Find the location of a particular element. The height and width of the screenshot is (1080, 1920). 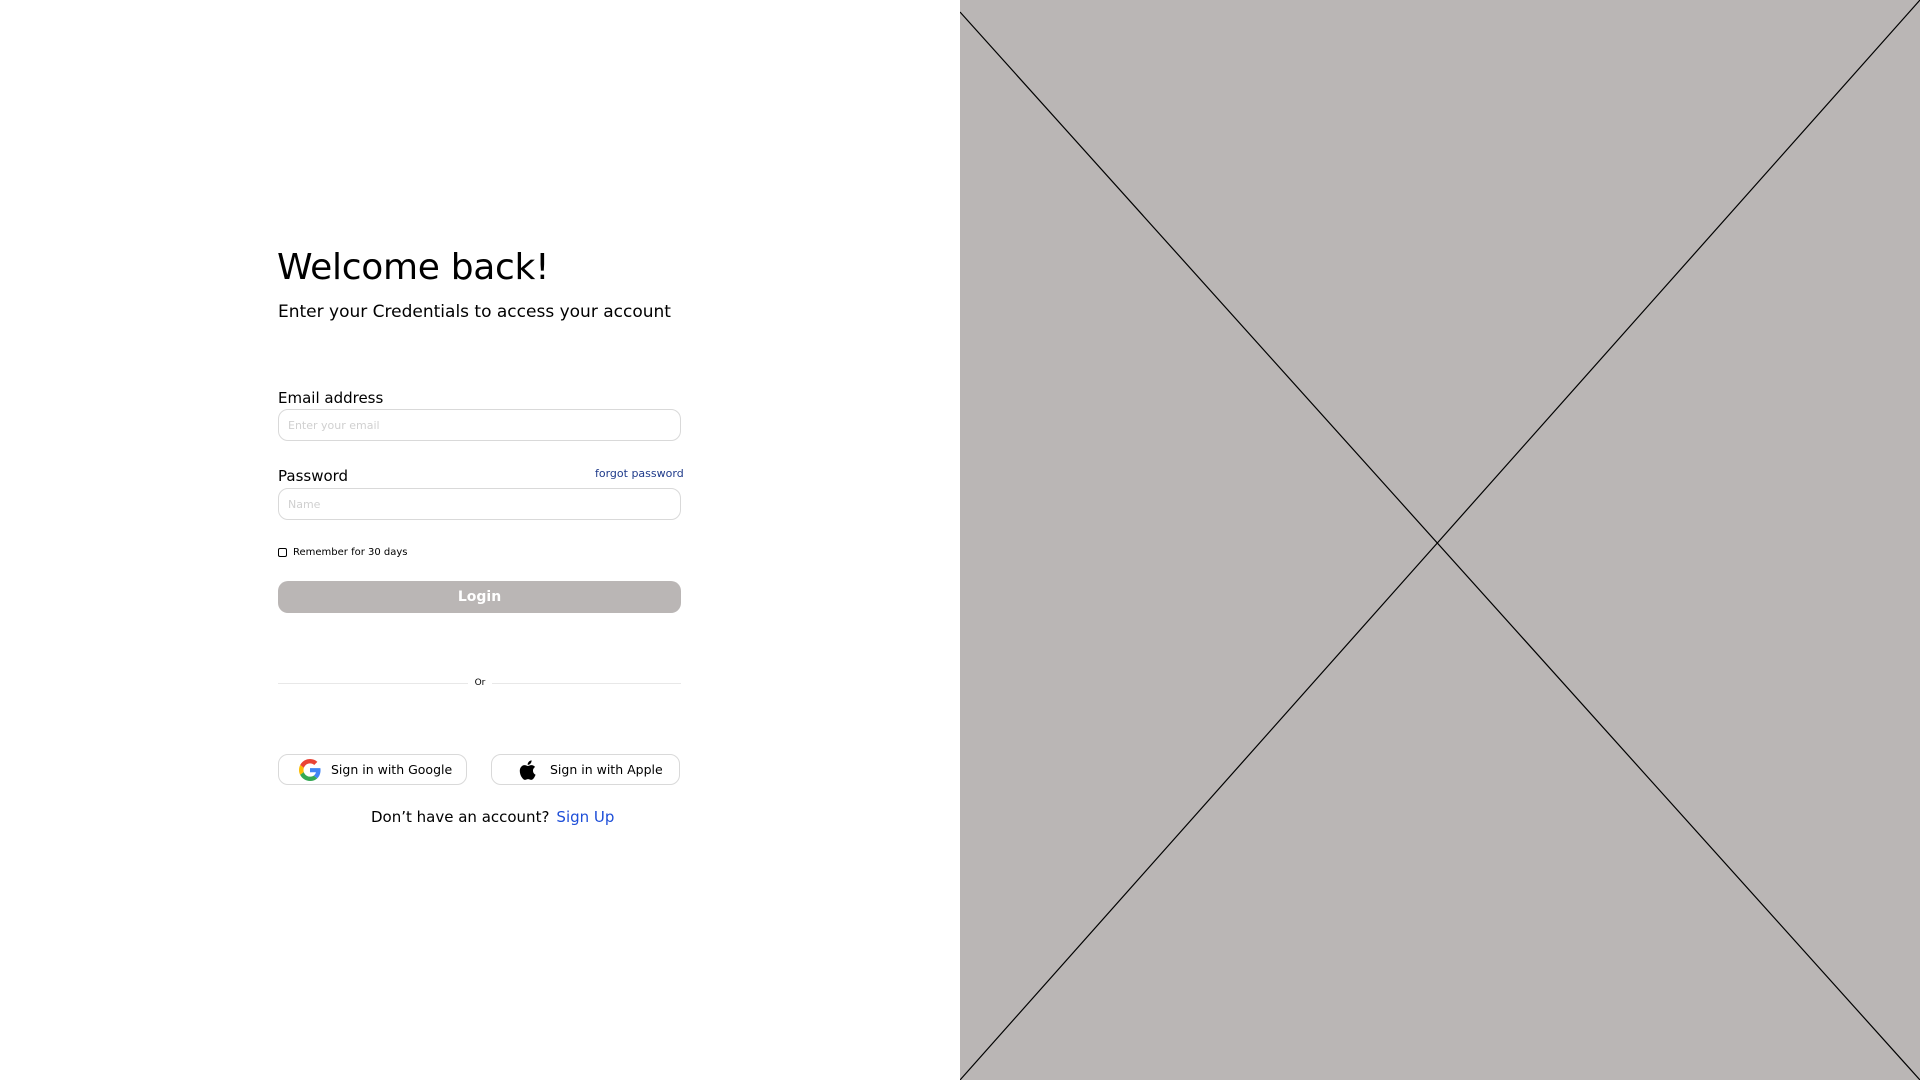

google-icon is located at coordinates (310, 769).